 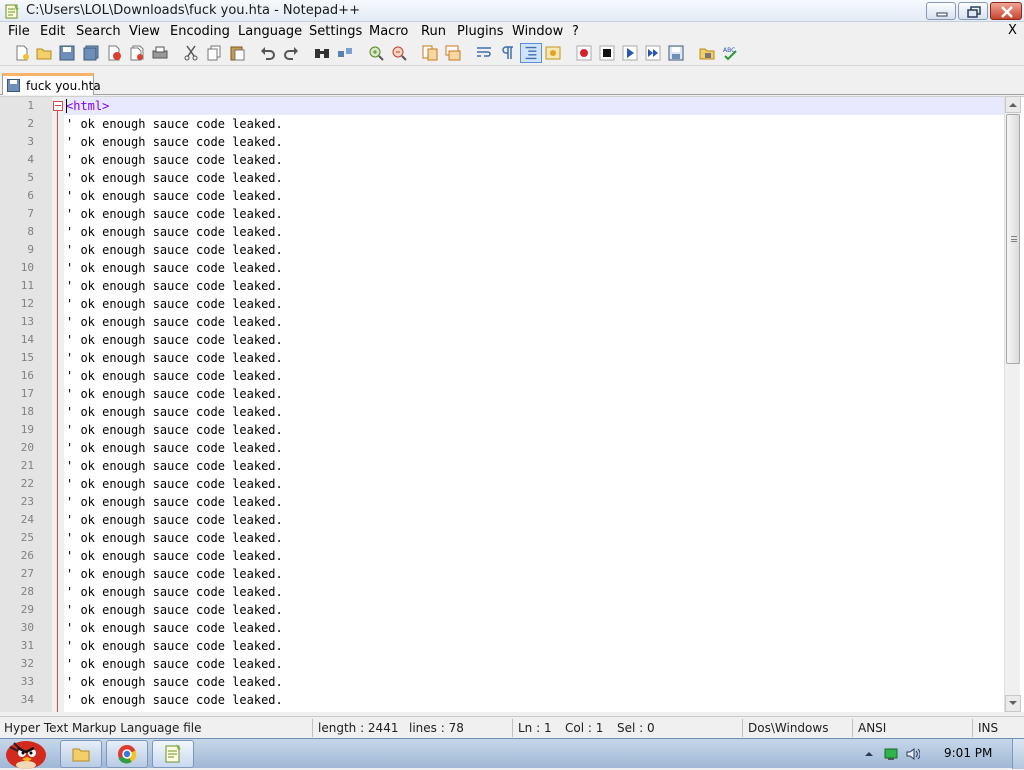 What do you see at coordinates (480, 31) in the screenshot?
I see `menu-plugins: Plugins` at bounding box center [480, 31].